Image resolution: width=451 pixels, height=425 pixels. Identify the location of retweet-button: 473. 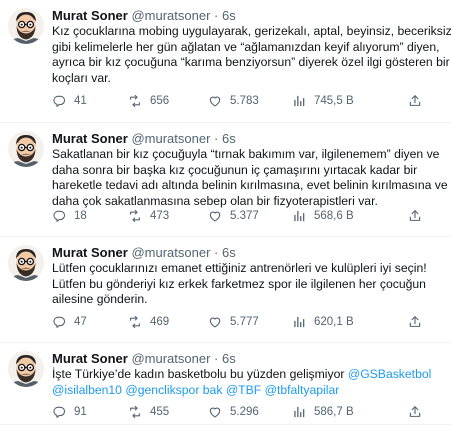
(148, 216).